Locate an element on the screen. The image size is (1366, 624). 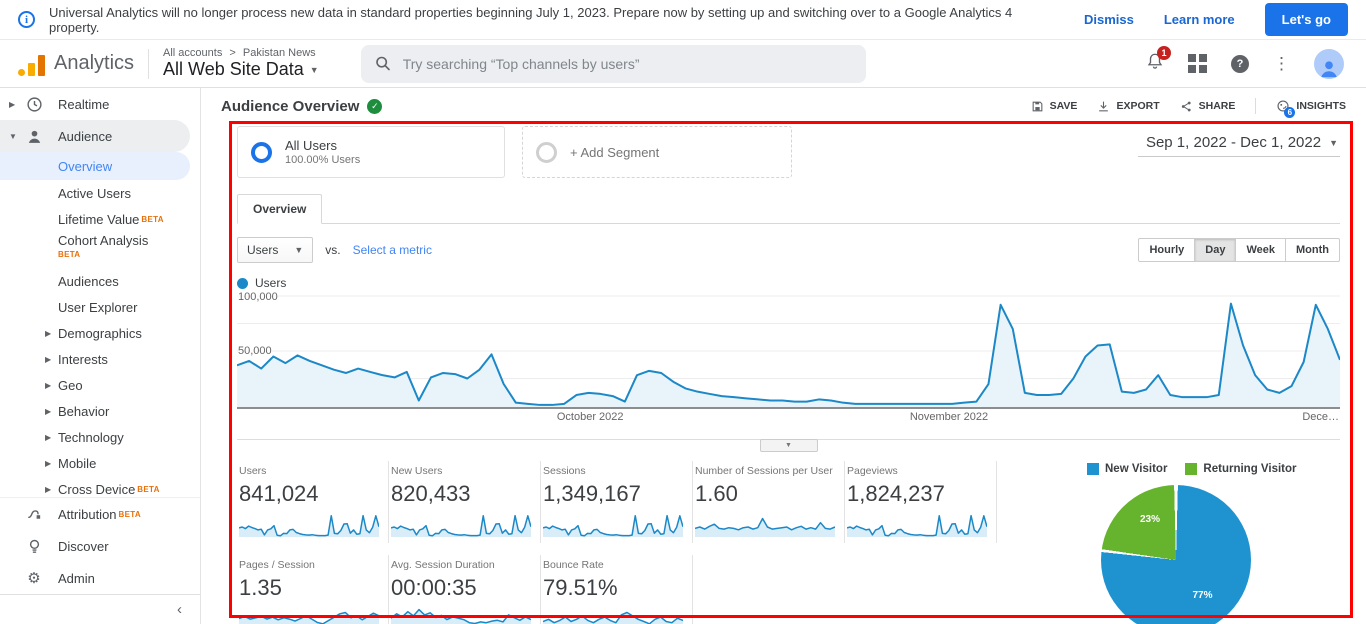
metric-card-pages-per-session: Pages / Session 1.35 is located at coordinates (313, 589).